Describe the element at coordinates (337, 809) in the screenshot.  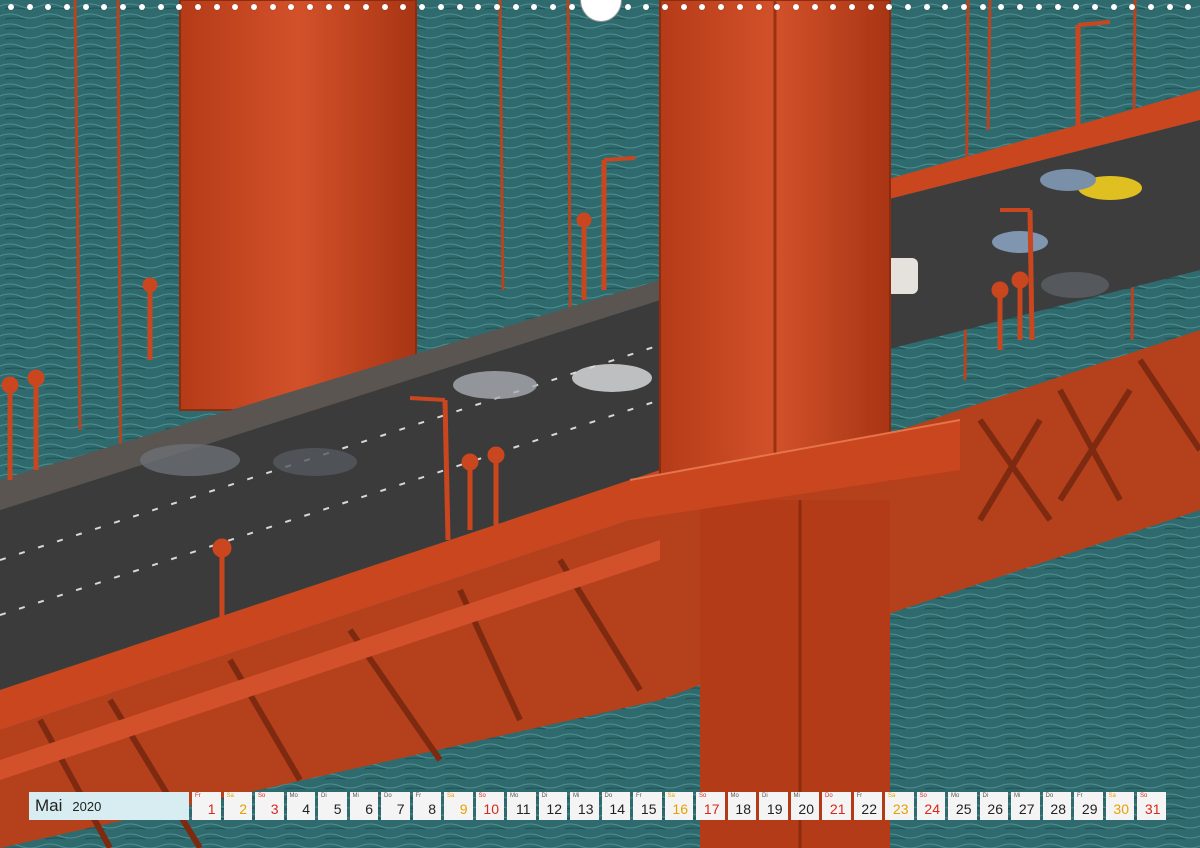
I see `day-number: 5` at that location.